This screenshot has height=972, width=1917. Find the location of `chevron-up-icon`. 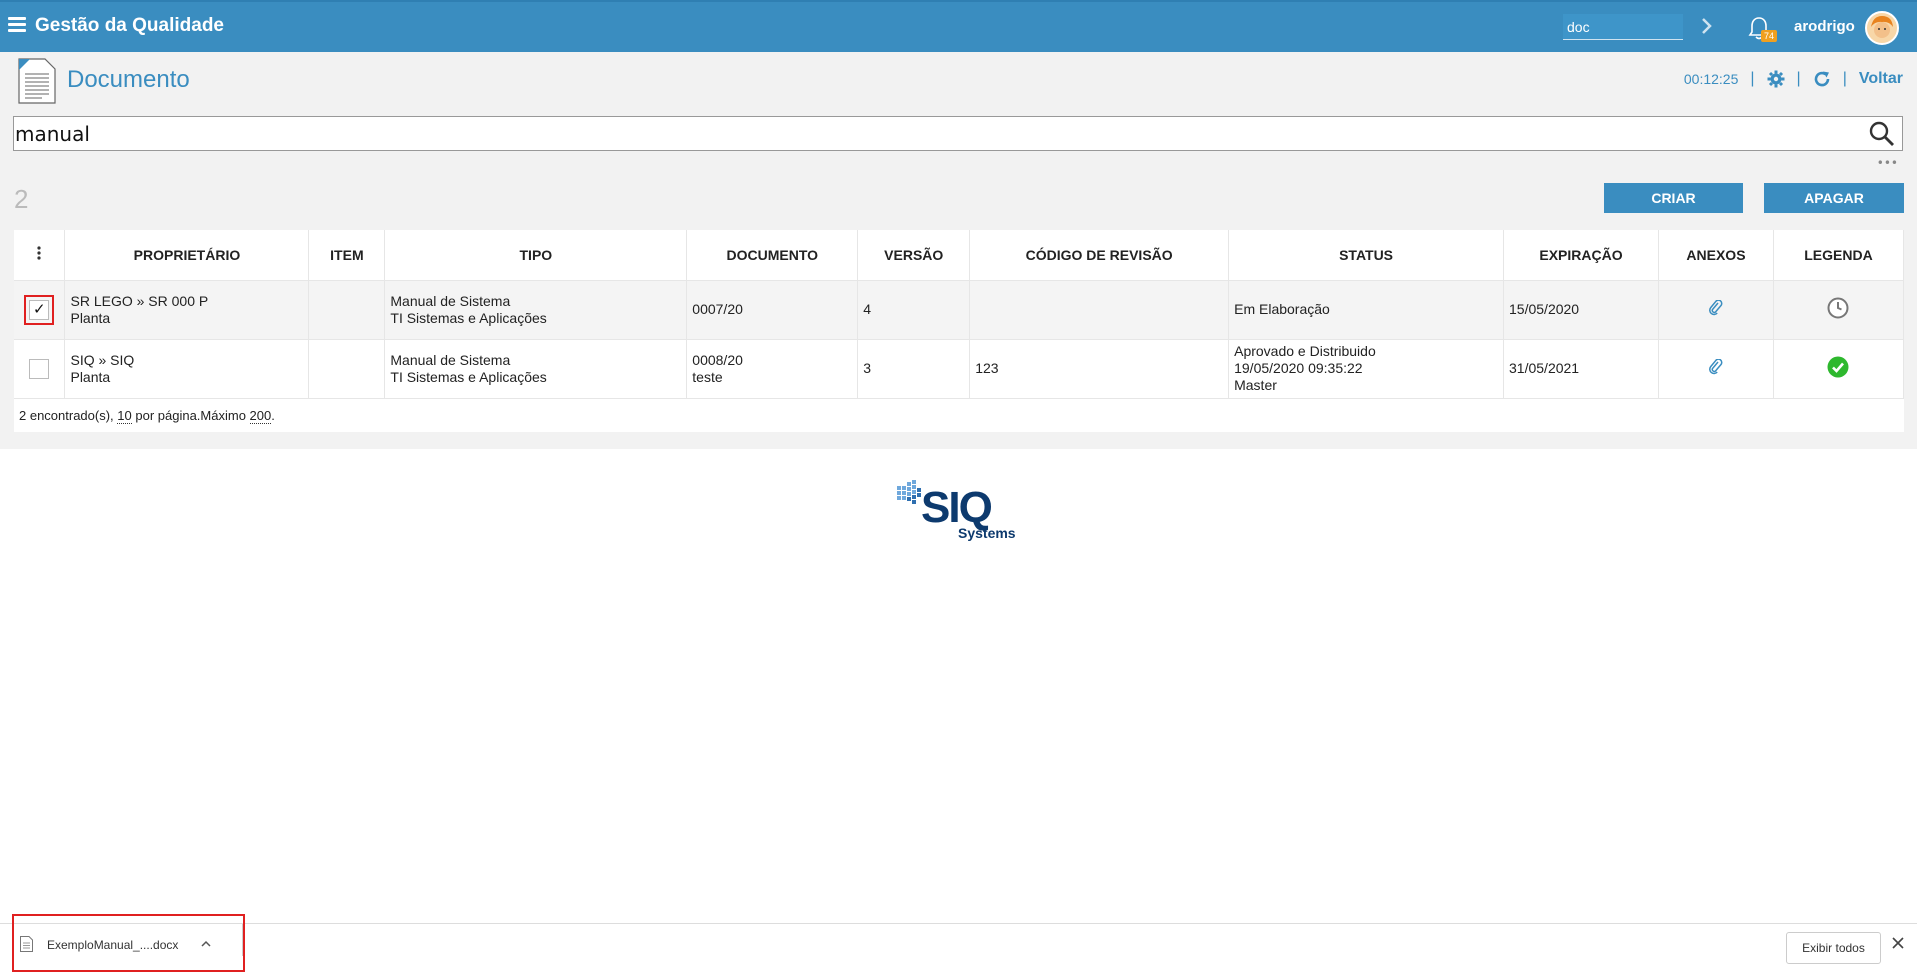

chevron-up-icon is located at coordinates (206, 944).